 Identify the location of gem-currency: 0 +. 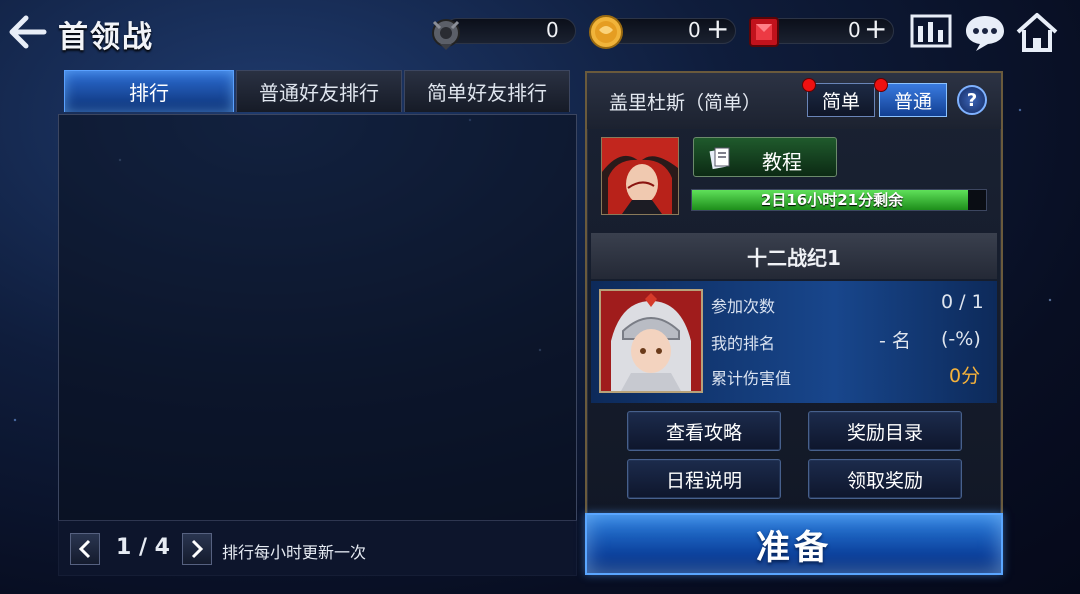
(819, 31).